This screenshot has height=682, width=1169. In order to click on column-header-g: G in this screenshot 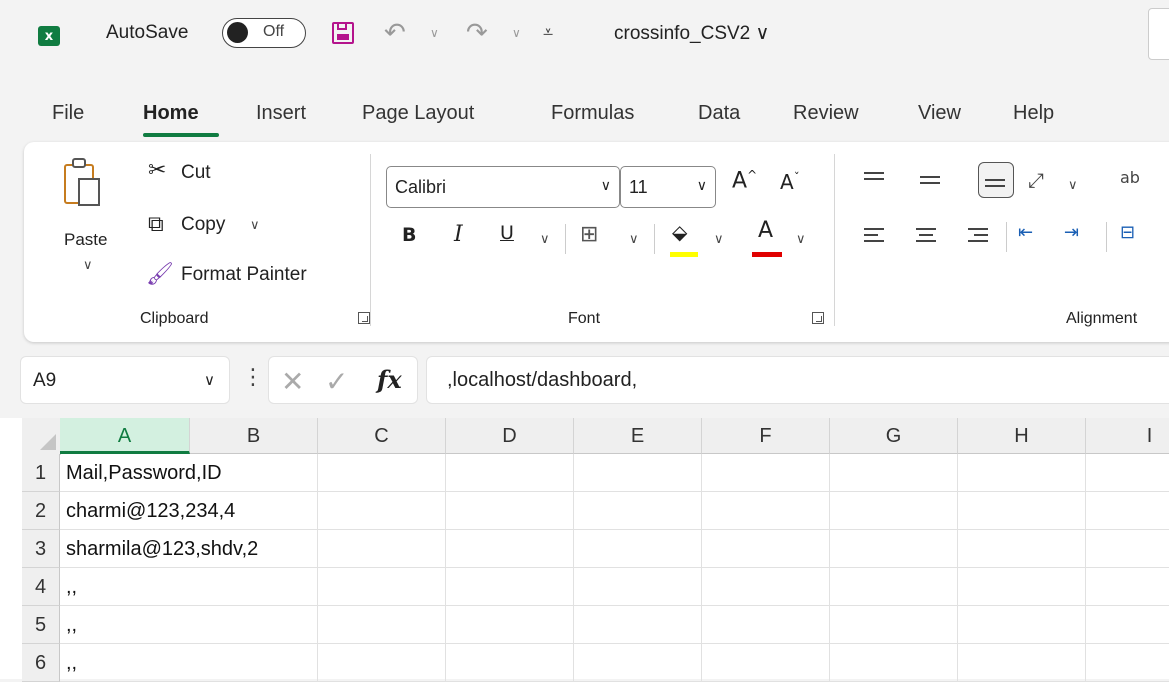, I will do `click(894, 436)`.